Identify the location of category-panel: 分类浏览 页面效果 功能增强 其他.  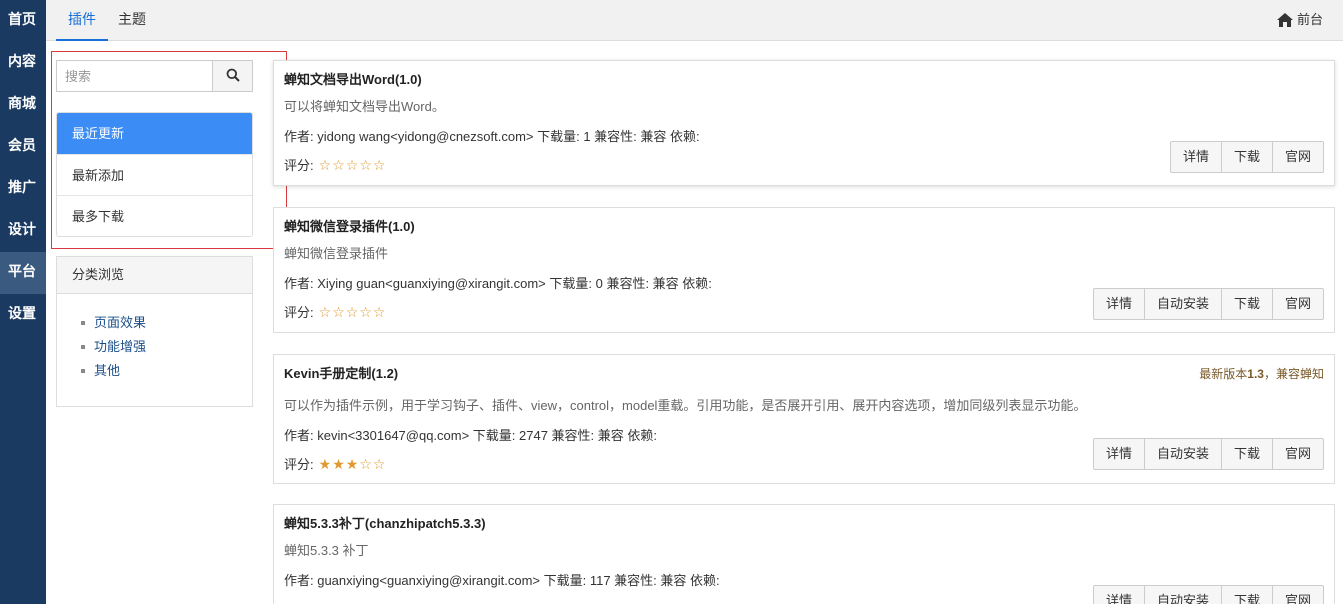
(154, 331).